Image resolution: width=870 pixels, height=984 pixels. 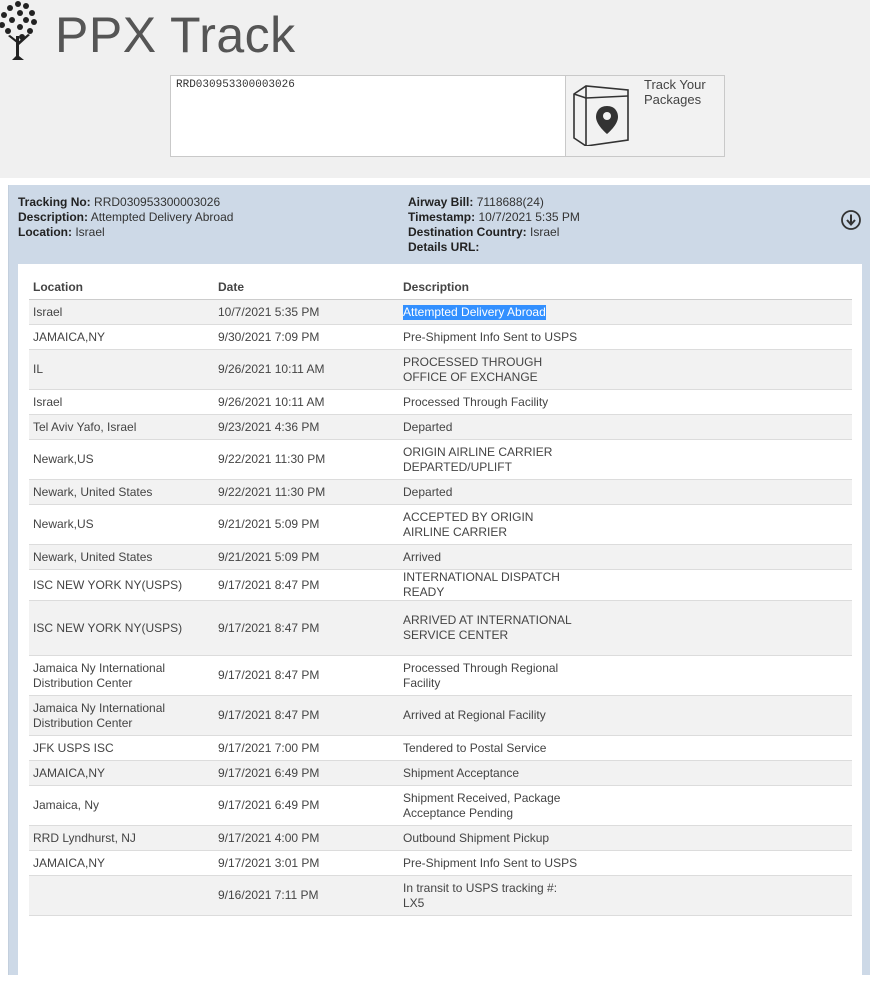 What do you see at coordinates (306, 287) in the screenshot?
I see `header-date: Date` at bounding box center [306, 287].